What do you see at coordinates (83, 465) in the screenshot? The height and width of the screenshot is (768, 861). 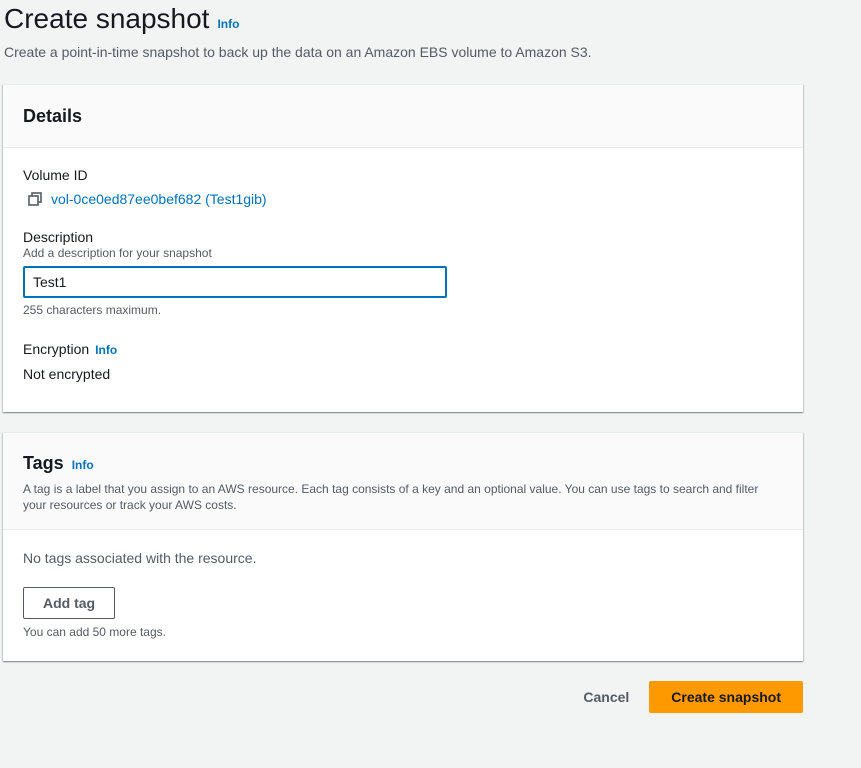 I see `tags-info-link: Info` at bounding box center [83, 465].